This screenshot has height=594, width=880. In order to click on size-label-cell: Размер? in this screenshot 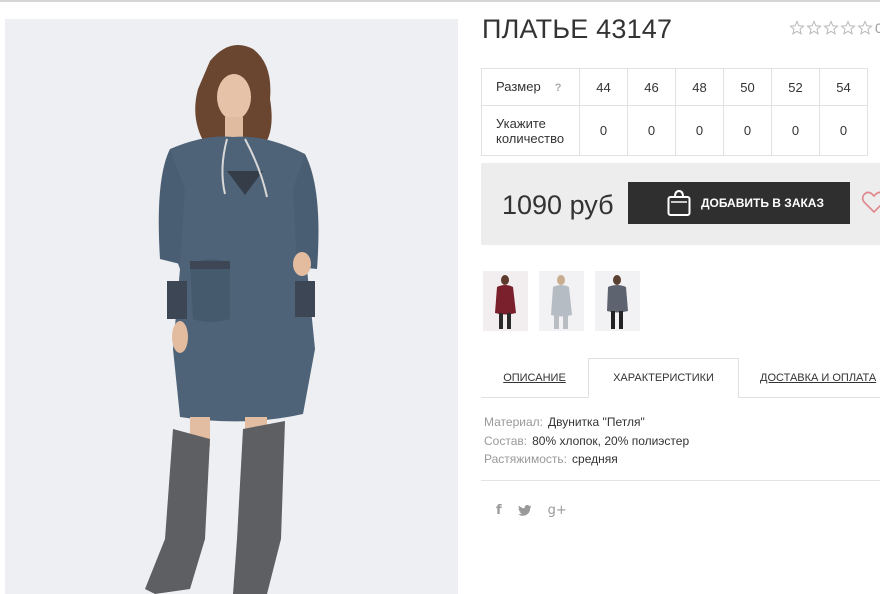, I will do `click(530, 87)`.